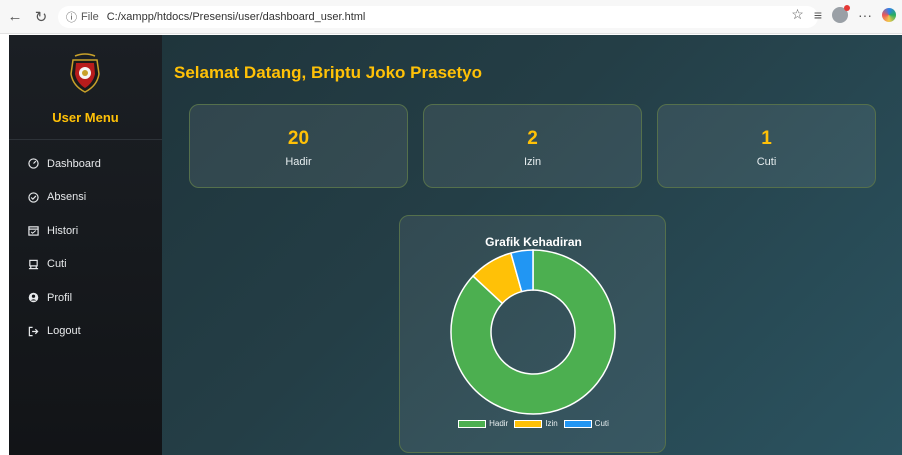 The height and width of the screenshot is (455, 902). Describe the element at coordinates (64, 331) in the screenshot. I see `sidebar-item-label: Logout` at that location.